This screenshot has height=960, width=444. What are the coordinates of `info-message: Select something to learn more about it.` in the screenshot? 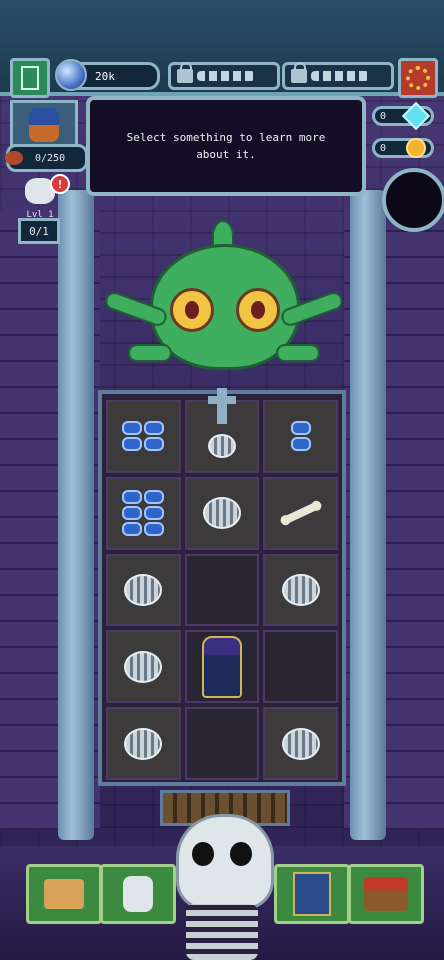 It's located at (226, 146).